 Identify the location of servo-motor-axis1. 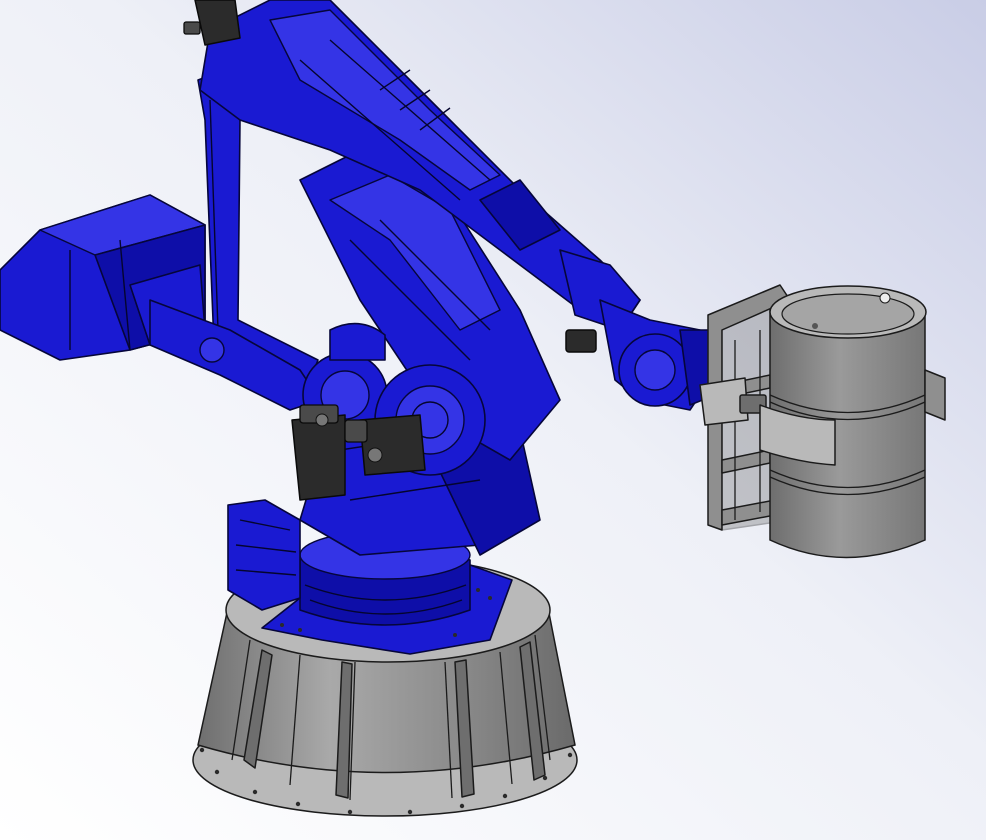
(318, 452).